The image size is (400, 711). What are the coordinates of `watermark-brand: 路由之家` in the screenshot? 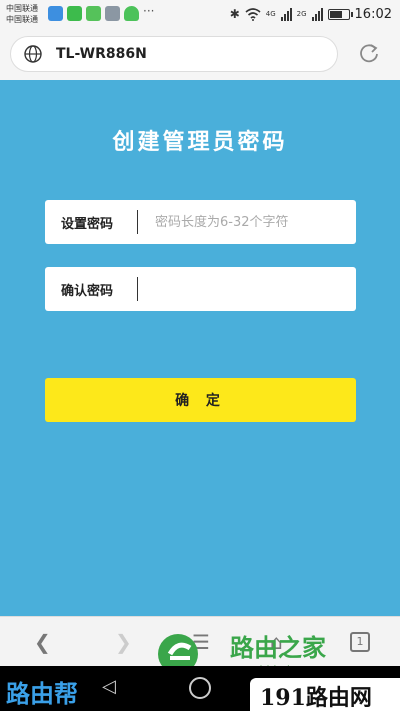 It's located at (278, 647).